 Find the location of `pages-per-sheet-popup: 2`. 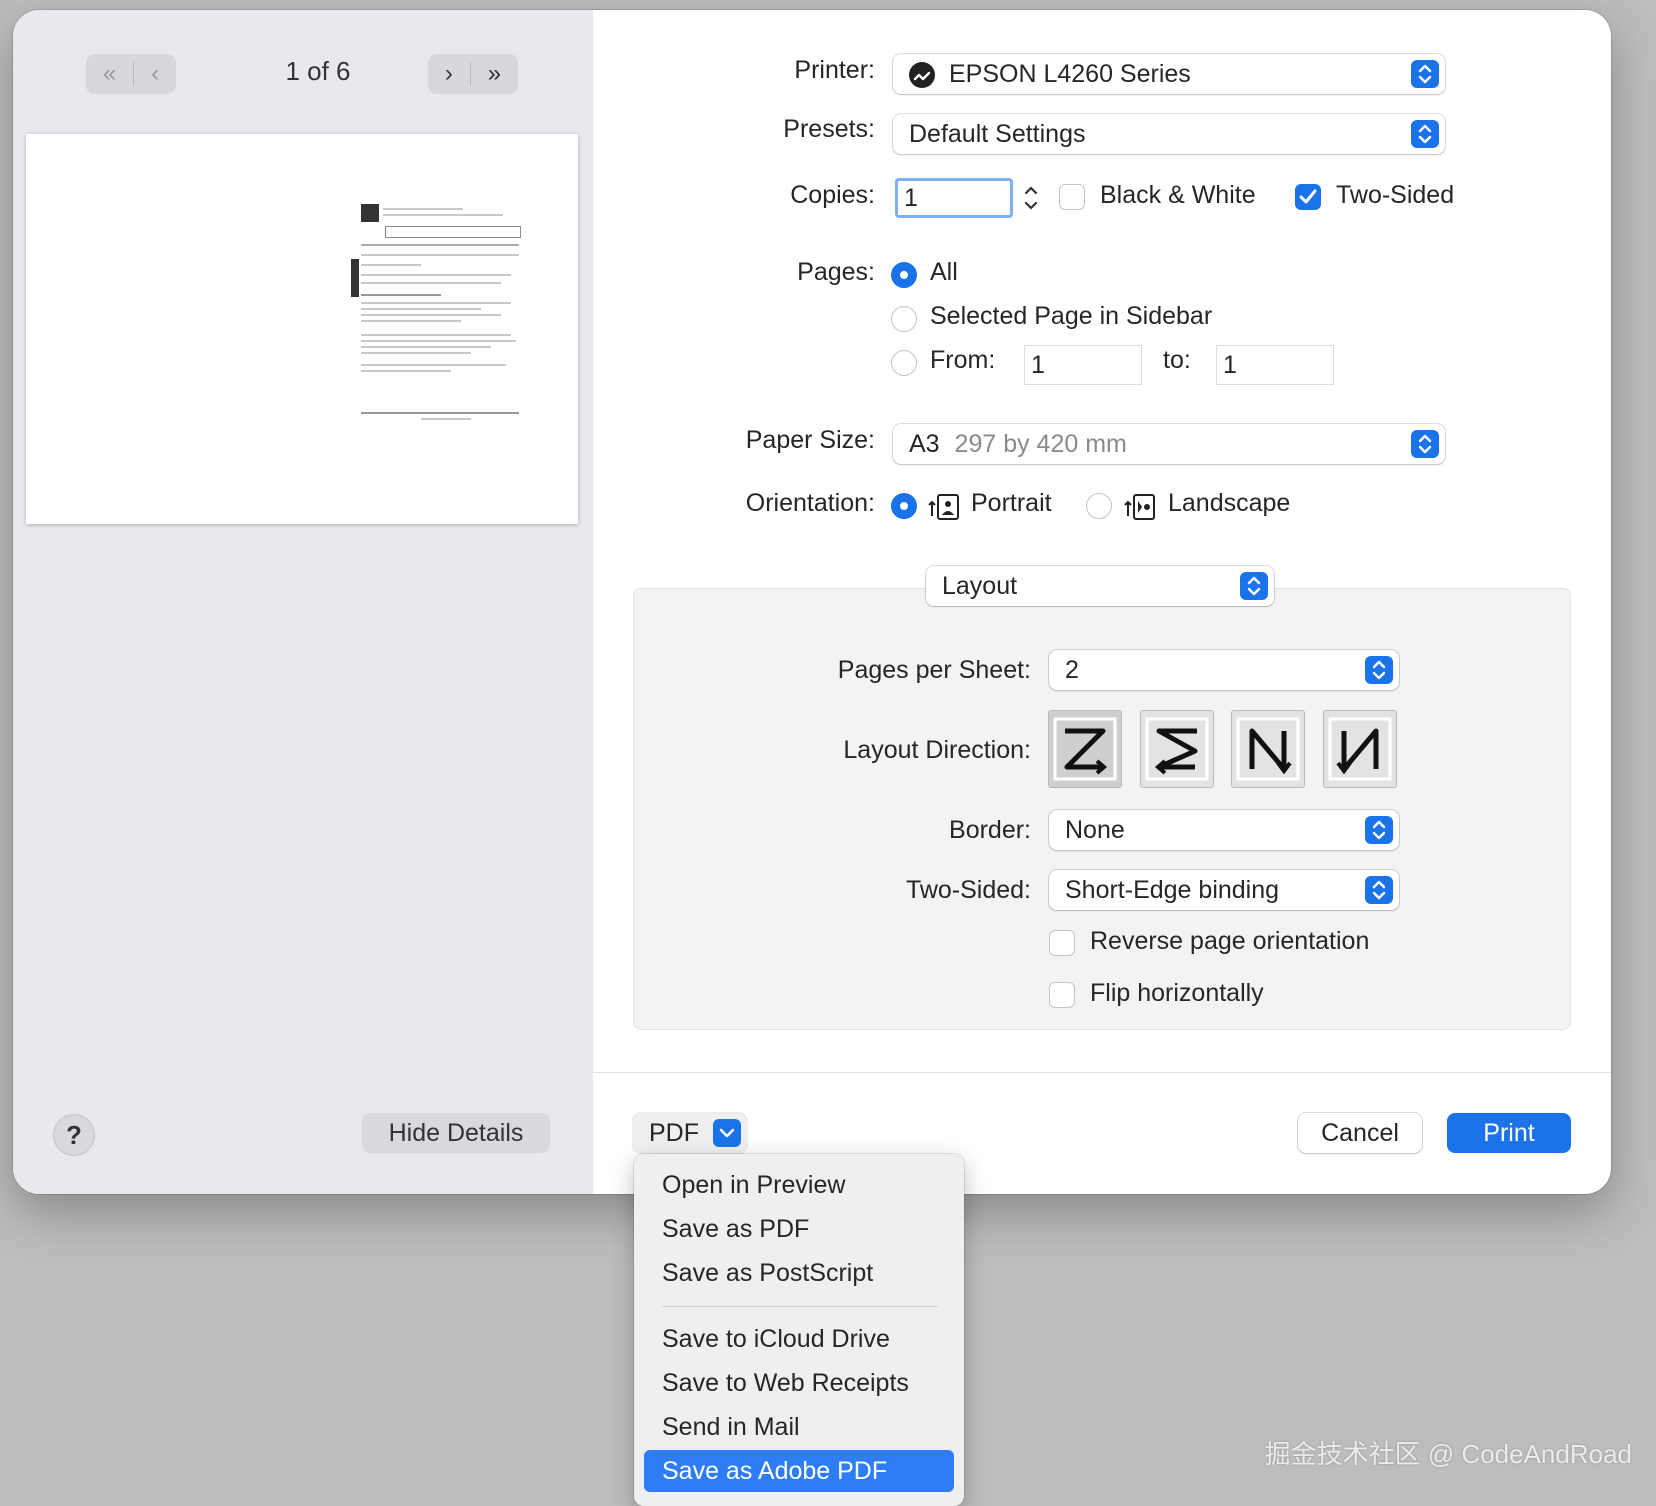

pages-per-sheet-popup: 2 is located at coordinates (1224, 670).